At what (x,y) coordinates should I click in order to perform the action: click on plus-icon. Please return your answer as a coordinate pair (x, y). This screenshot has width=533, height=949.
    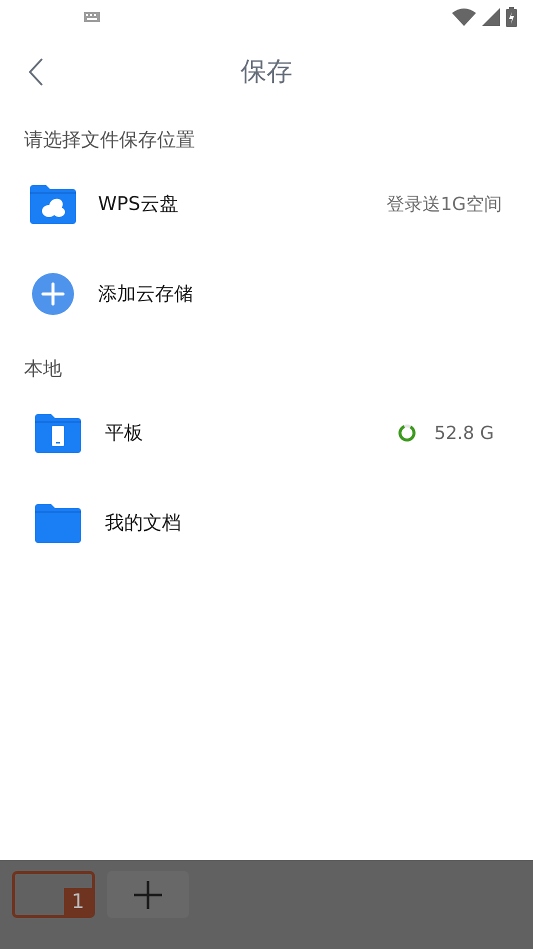
    Looking at the image, I should click on (148, 895).